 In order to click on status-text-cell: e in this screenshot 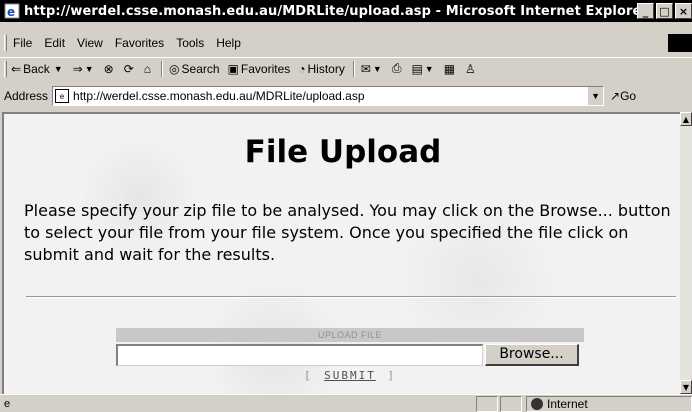, I will do `click(237, 404)`.